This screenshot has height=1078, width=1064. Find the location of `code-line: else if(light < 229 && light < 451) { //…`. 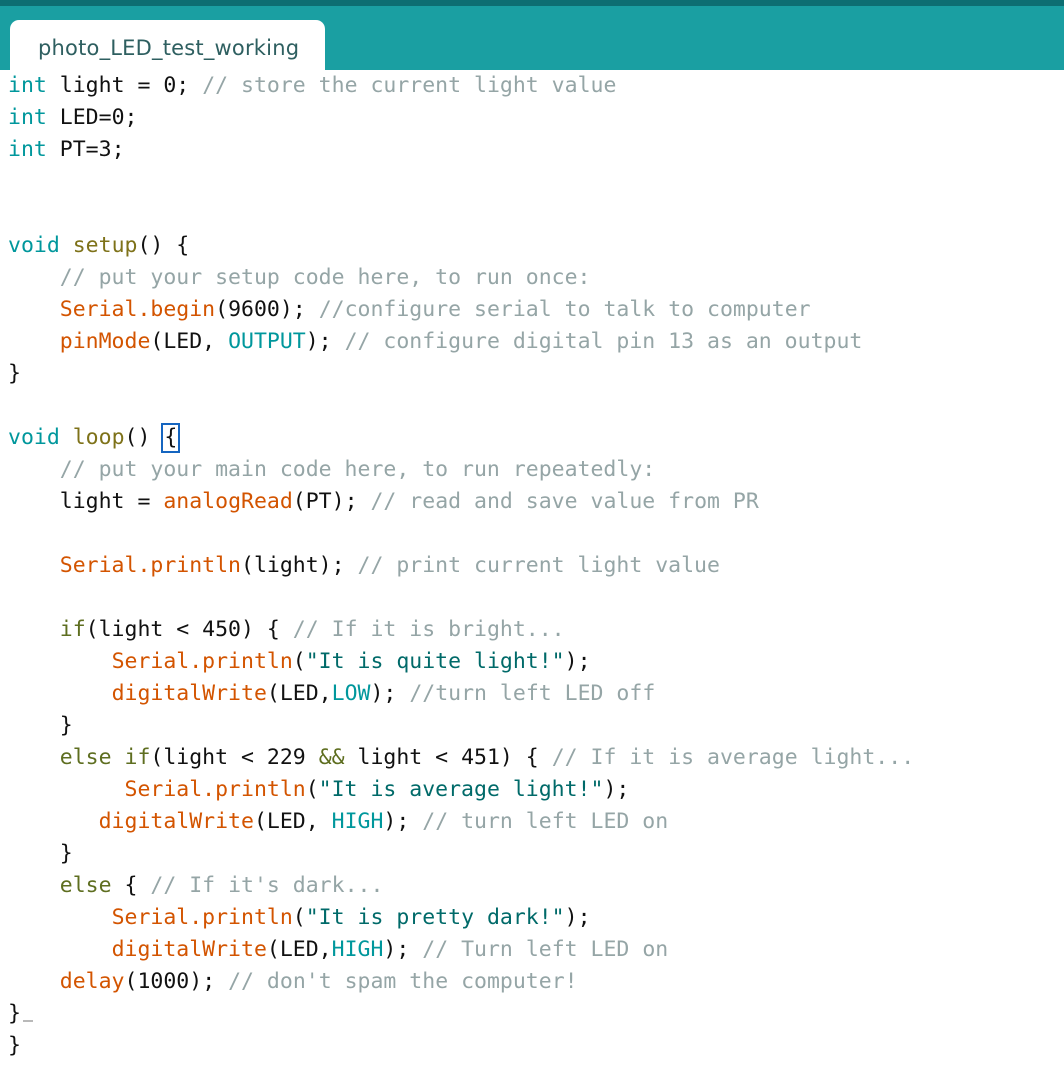

code-line: else if(light < 229 && light < 451) { //… is located at coordinates (532, 758).